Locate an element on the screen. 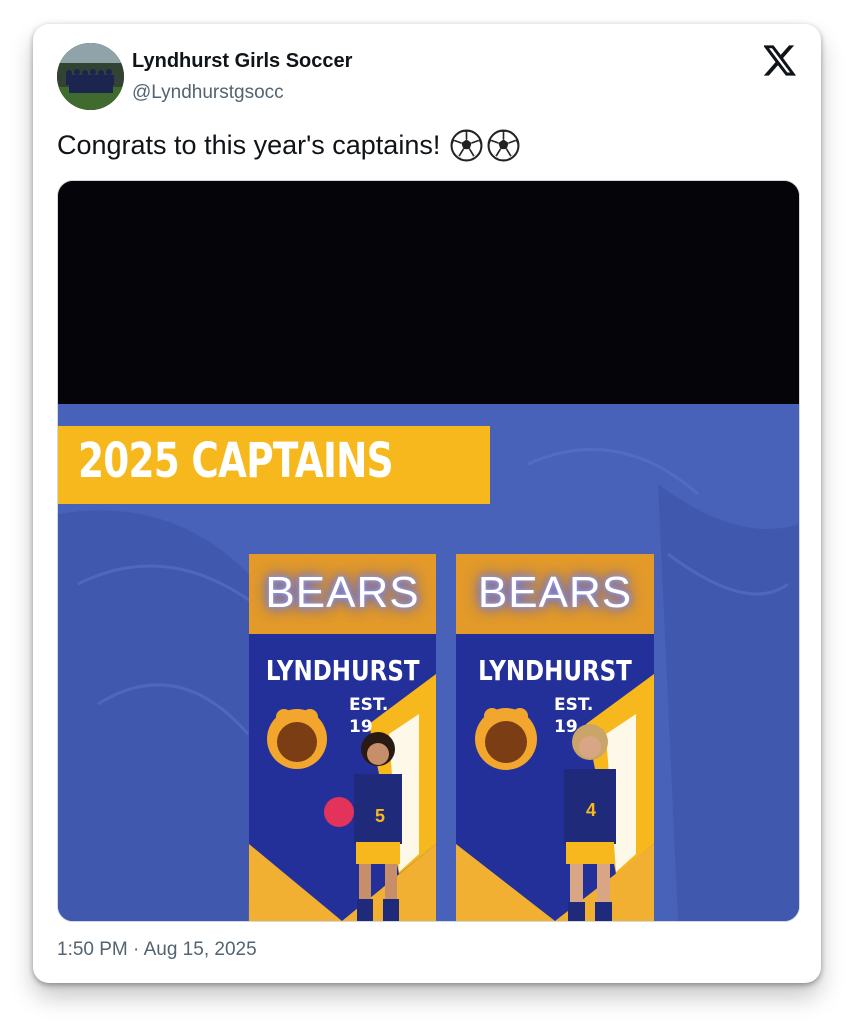  captains-title: 2025 CAPTAINS is located at coordinates (236, 461).